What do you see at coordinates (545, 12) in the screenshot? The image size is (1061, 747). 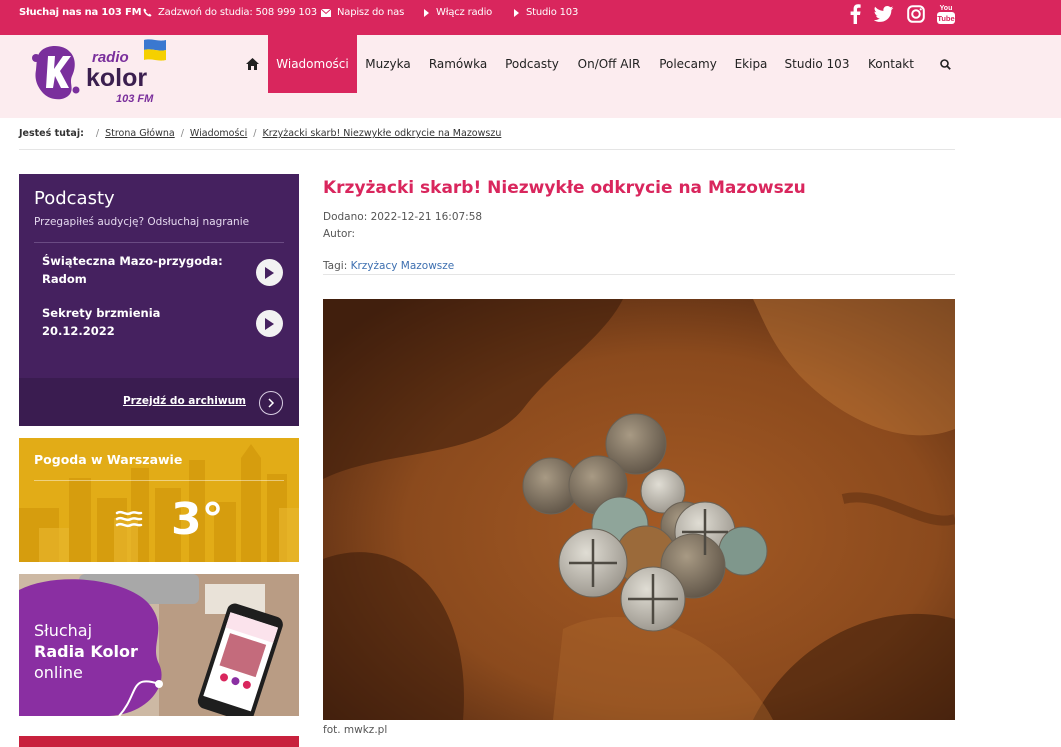 I see `studio-link: Studio 103` at bounding box center [545, 12].